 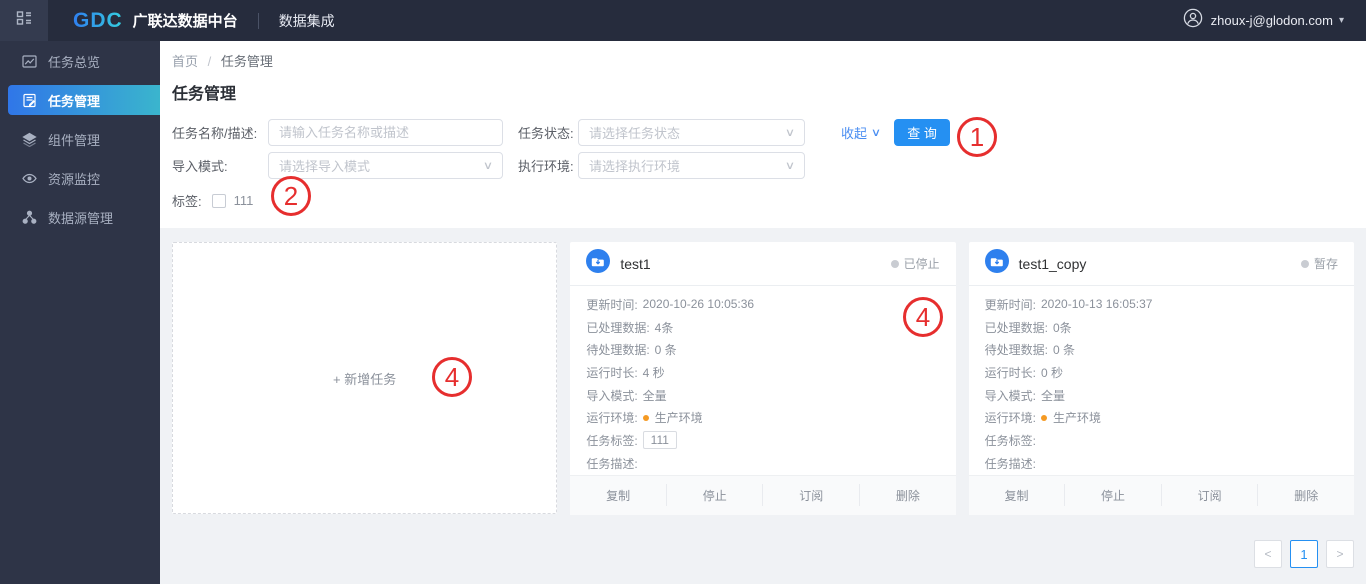 What do you see at coordinates (204, 94) in the screenshot?
I see `page-title: 任务管理` at bounding box center [204, 94].